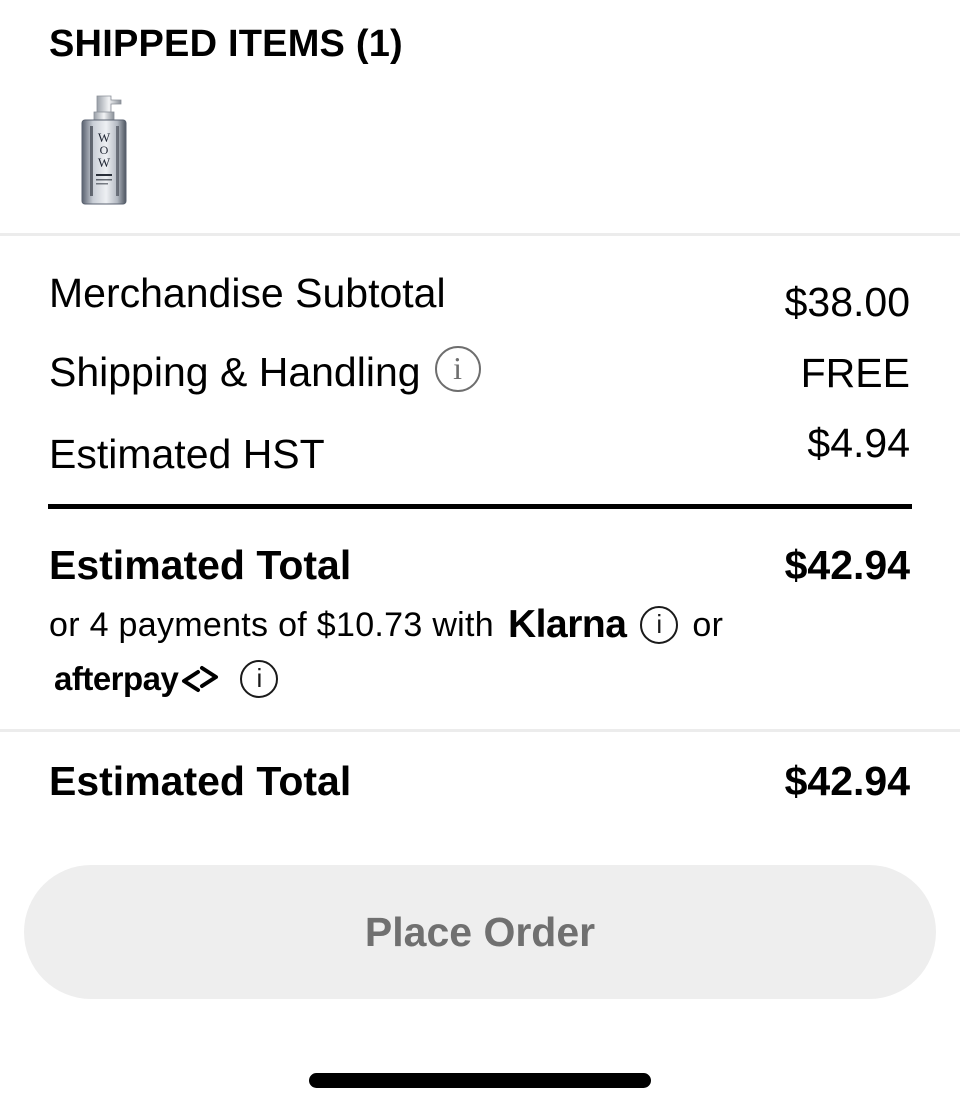  I want to click on svg-text: W, so click(104, 162).